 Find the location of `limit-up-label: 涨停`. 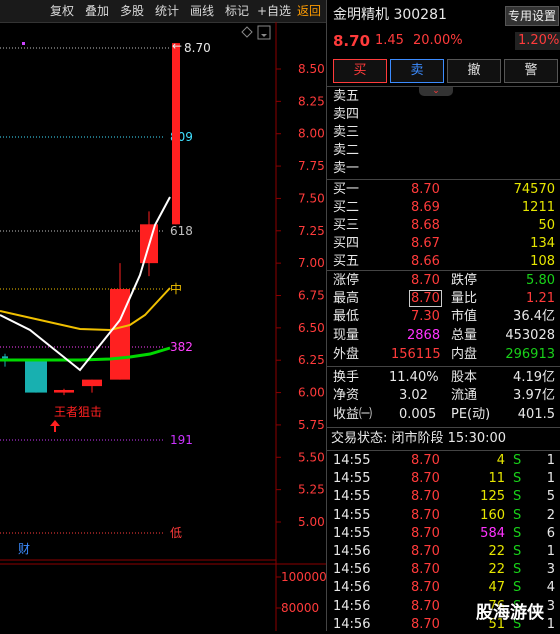

limit-up-label: 涨停 is located at coordinates (346, 280).